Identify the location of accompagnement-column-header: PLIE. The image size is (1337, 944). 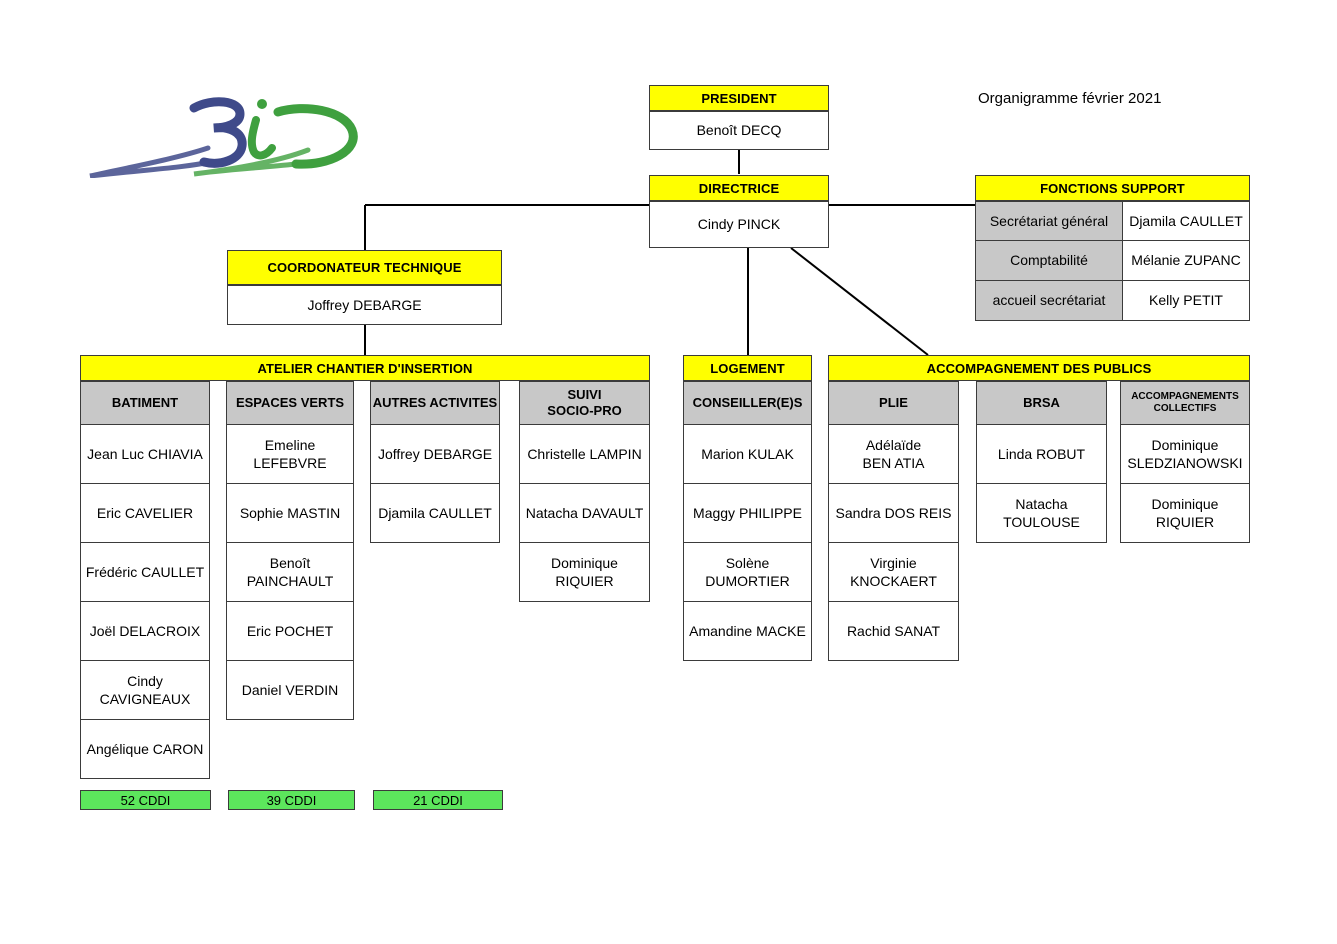
(893, 403).